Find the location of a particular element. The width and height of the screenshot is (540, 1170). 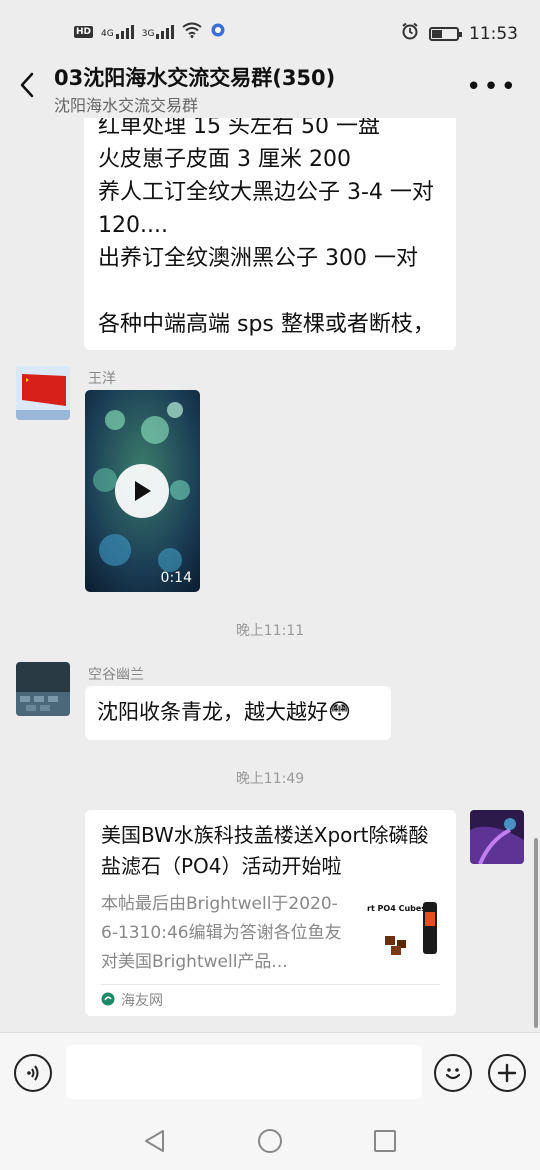

more-options-button: ••• is located at coordinates (492, 87).